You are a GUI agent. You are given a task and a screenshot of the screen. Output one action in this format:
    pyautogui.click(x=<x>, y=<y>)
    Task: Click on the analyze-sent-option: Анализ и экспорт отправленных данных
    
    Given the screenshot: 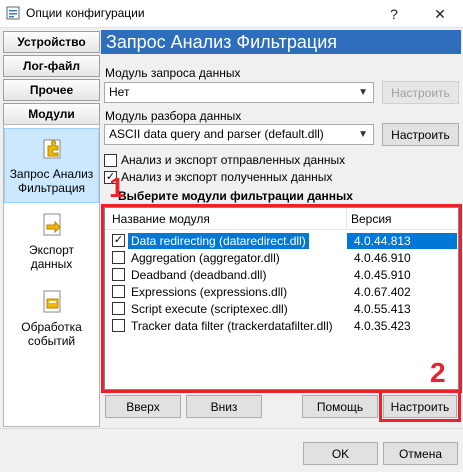 What is the action you would take?
    pyautogui.click(x=224, y=160)
    